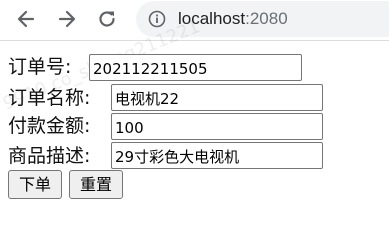 This screenshot has height=240, width=389. Describe the element at coordinates (107, 19) in the screenshot. I see `reload-icon` at that location.